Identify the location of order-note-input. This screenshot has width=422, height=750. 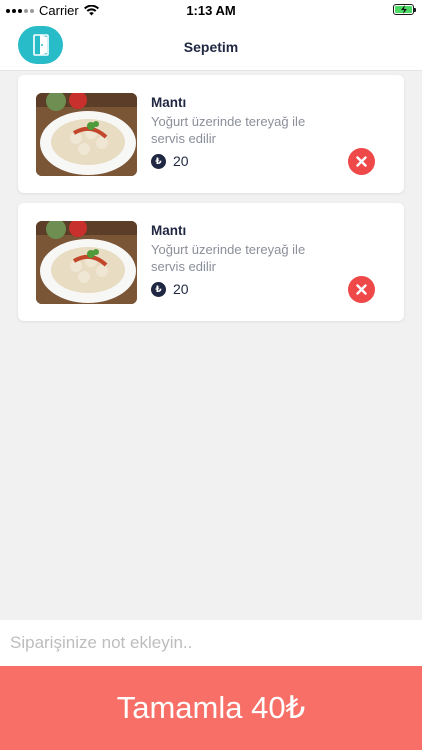
(211, 643).